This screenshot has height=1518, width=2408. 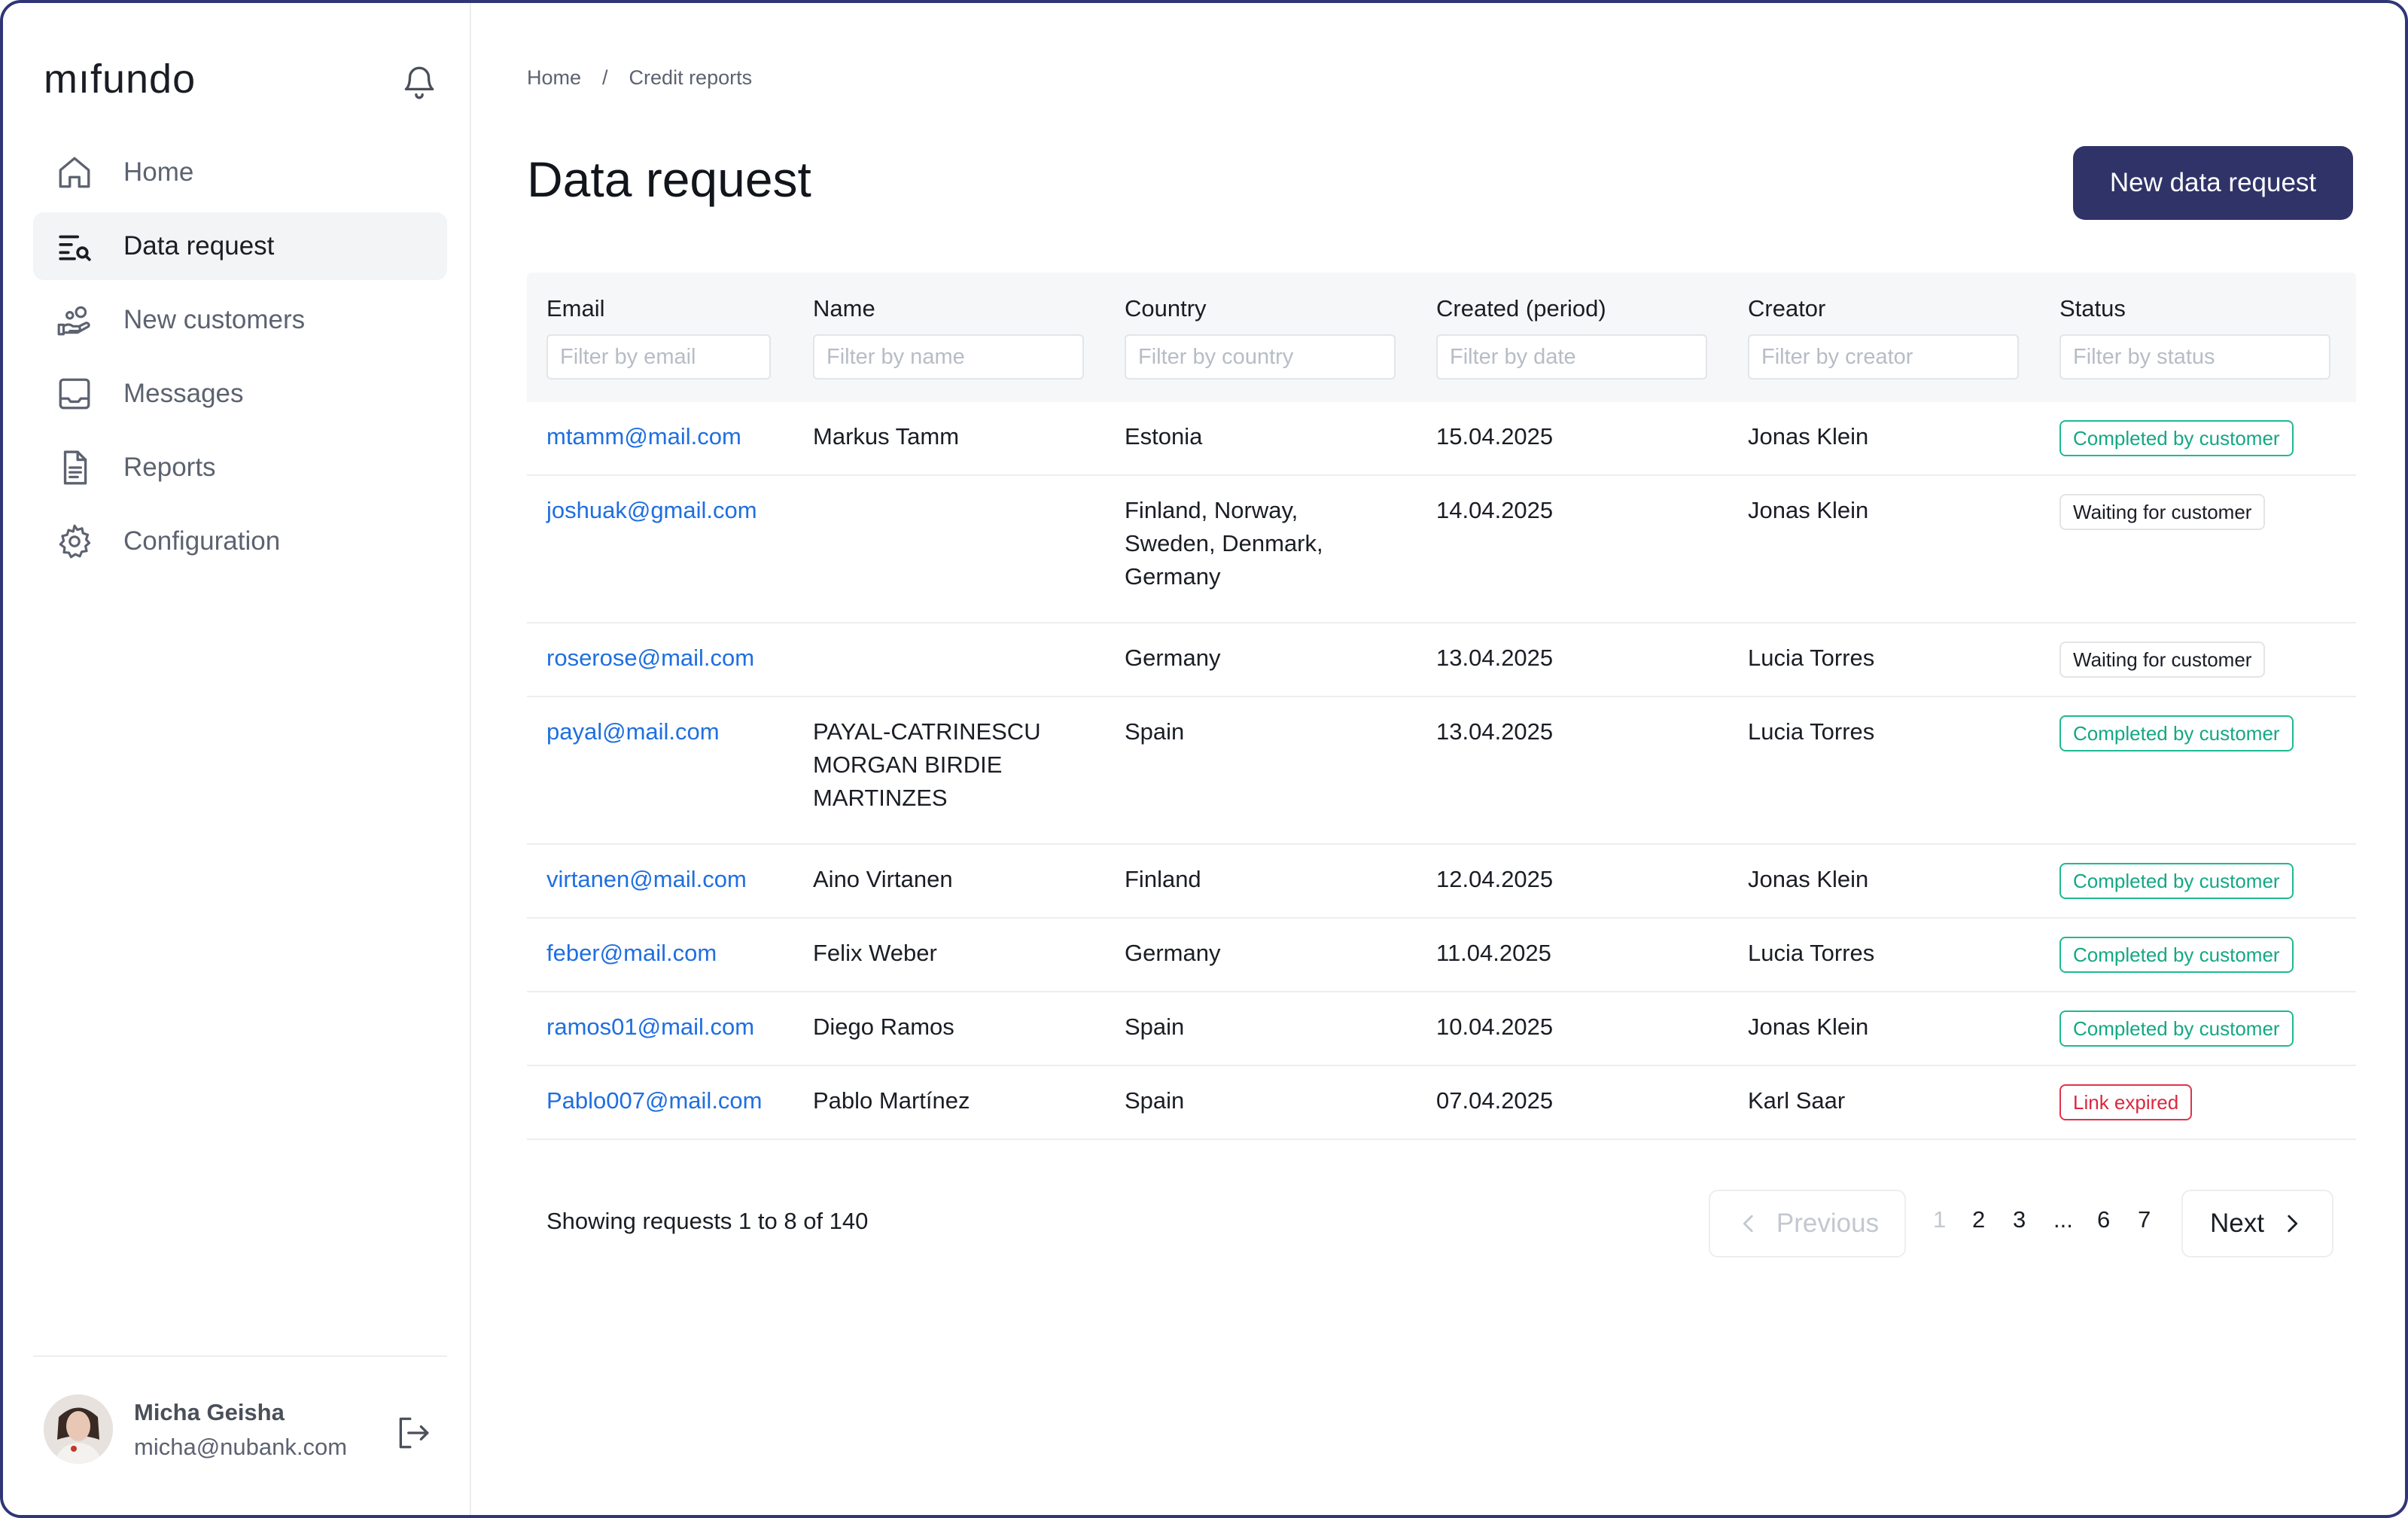 I want to click on breadcrumb-home: Home, so click(x=554, y=78).